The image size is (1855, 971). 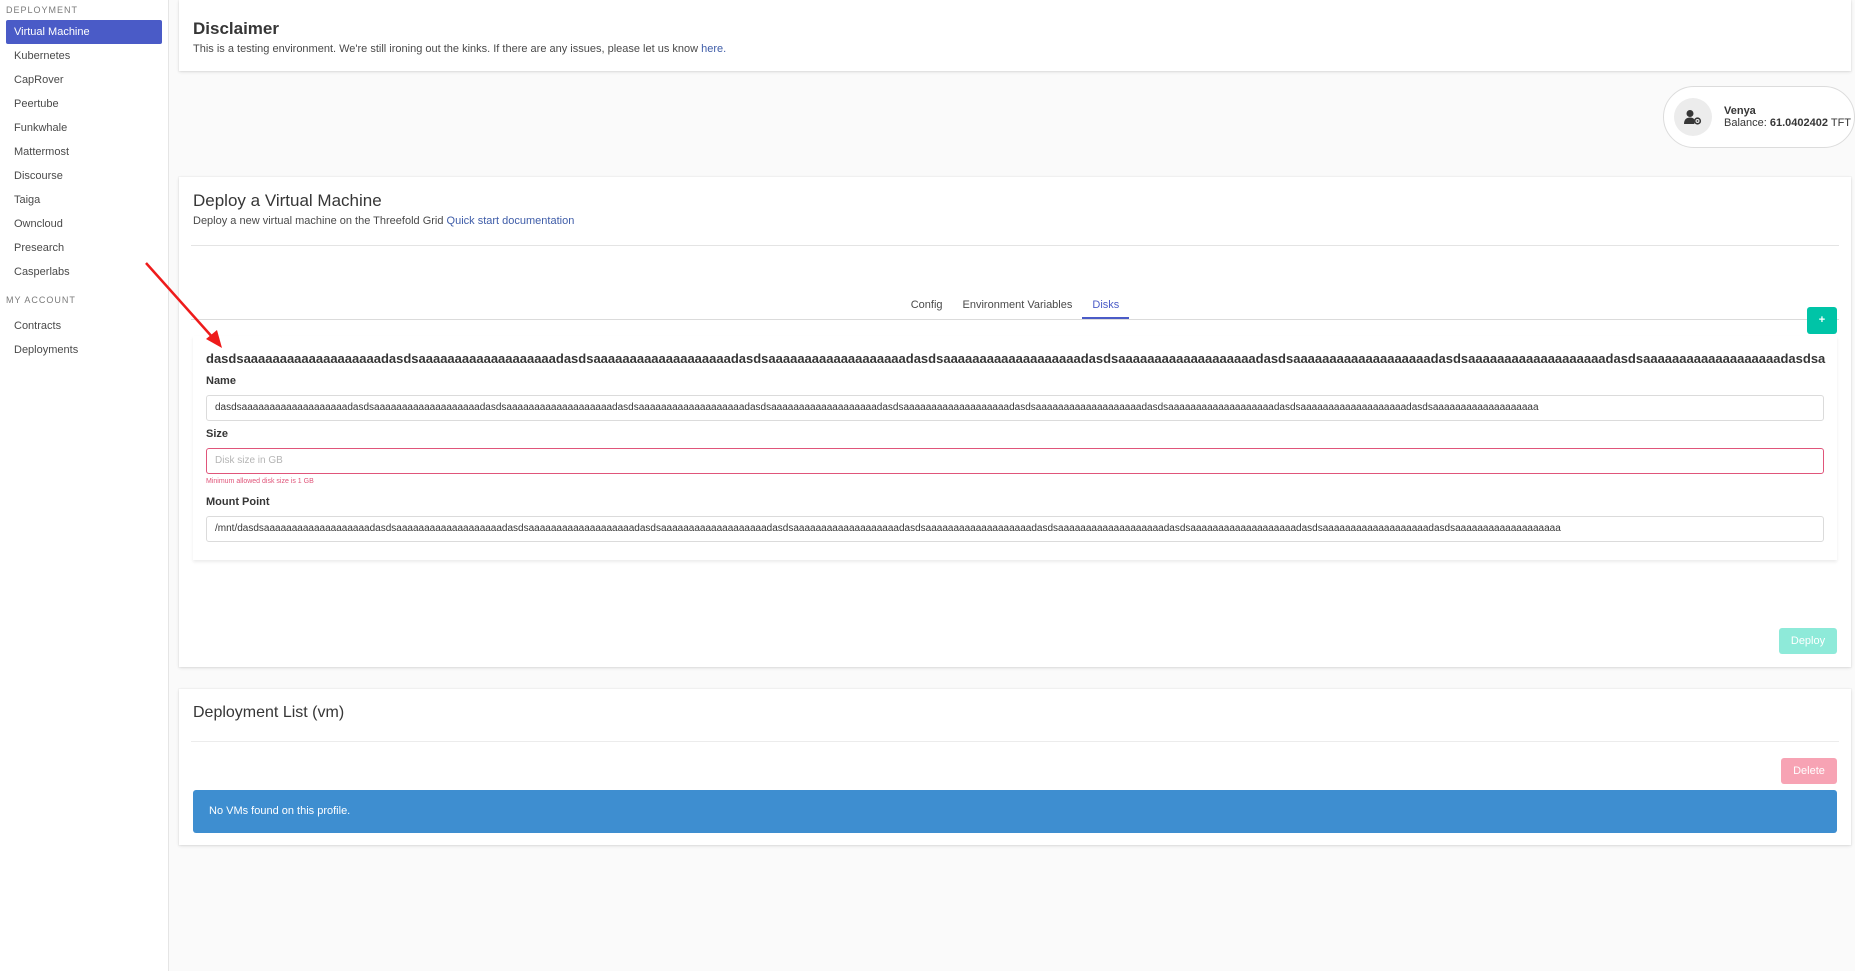 I want to click on add-disk-button: +, so click(x=1822, y=320).